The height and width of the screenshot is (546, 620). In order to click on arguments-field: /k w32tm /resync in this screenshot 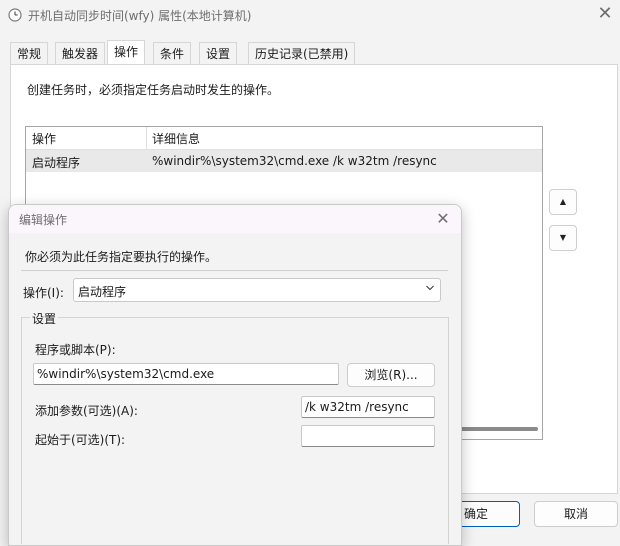, I will do `click(368, 407)`.